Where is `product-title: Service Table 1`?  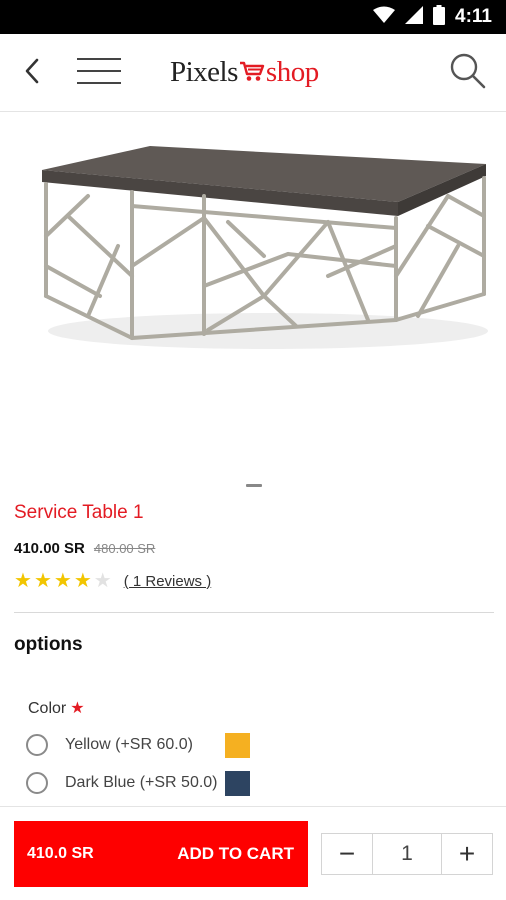 product-title: Service Table 1 is located at coordinates (79, 512).